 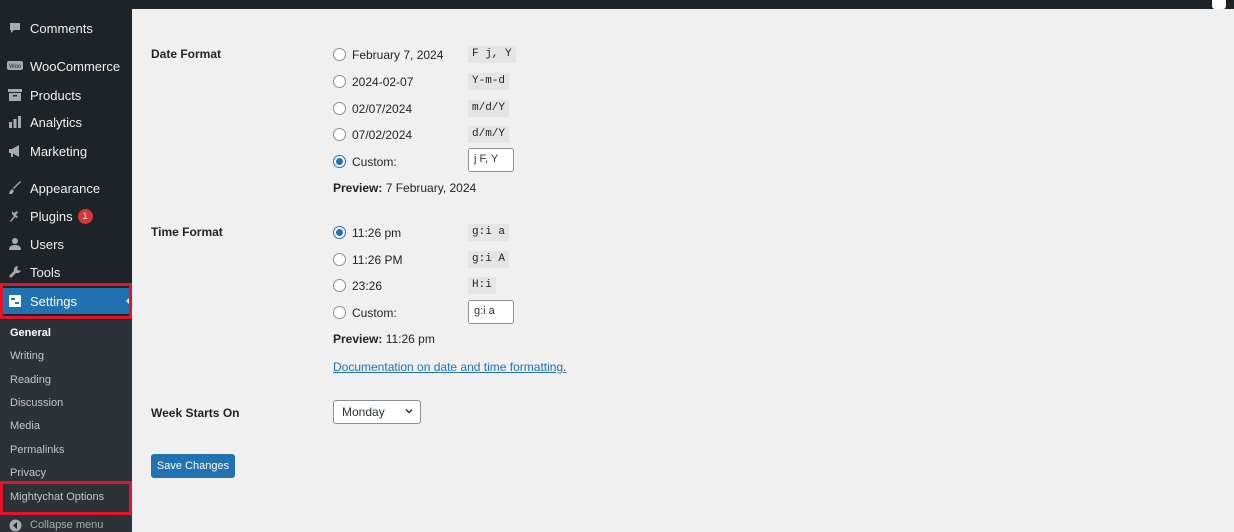 I want to click on sidebar-item-woocommerce: Woo WooCommerce, so click(x=66, y=66).